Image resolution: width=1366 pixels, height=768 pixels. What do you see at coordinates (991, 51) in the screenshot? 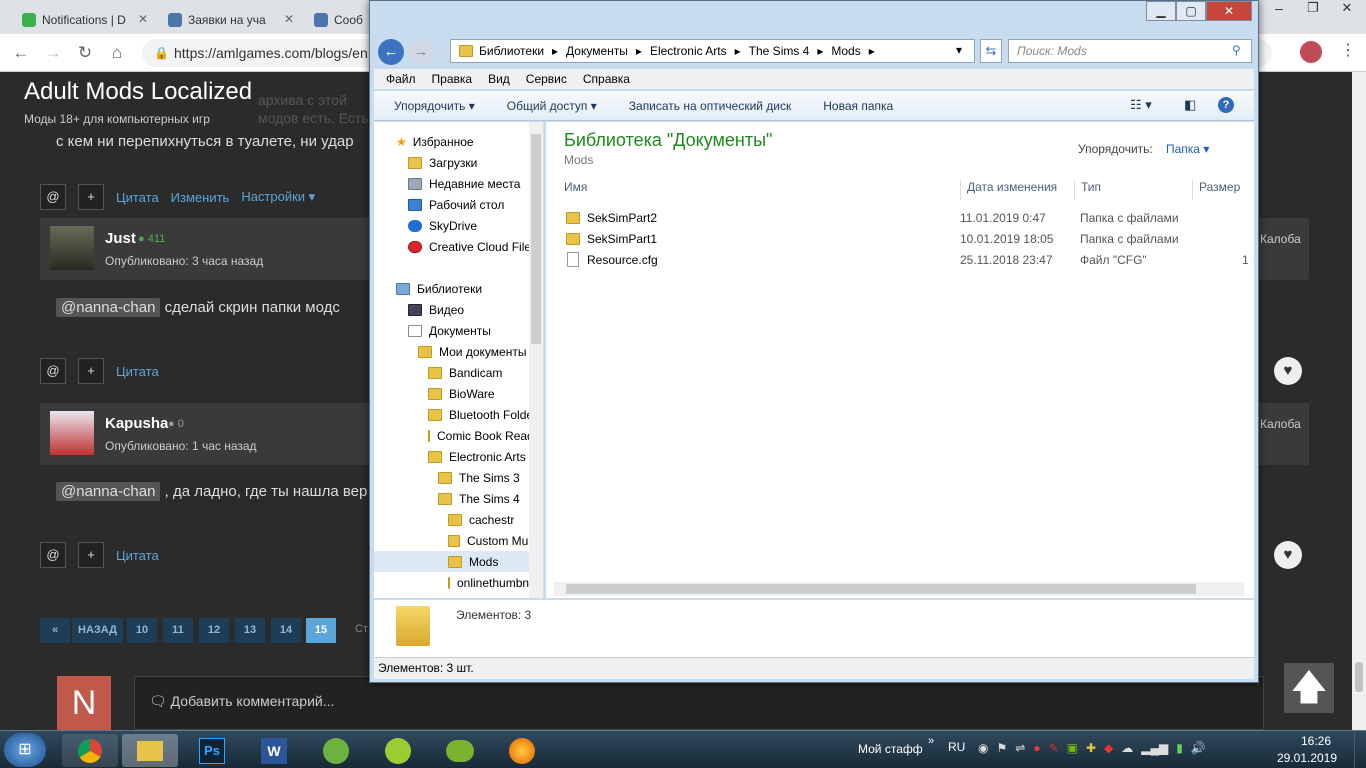
I see `refresh-icon: ⇆` at bounding box center [991, 51].